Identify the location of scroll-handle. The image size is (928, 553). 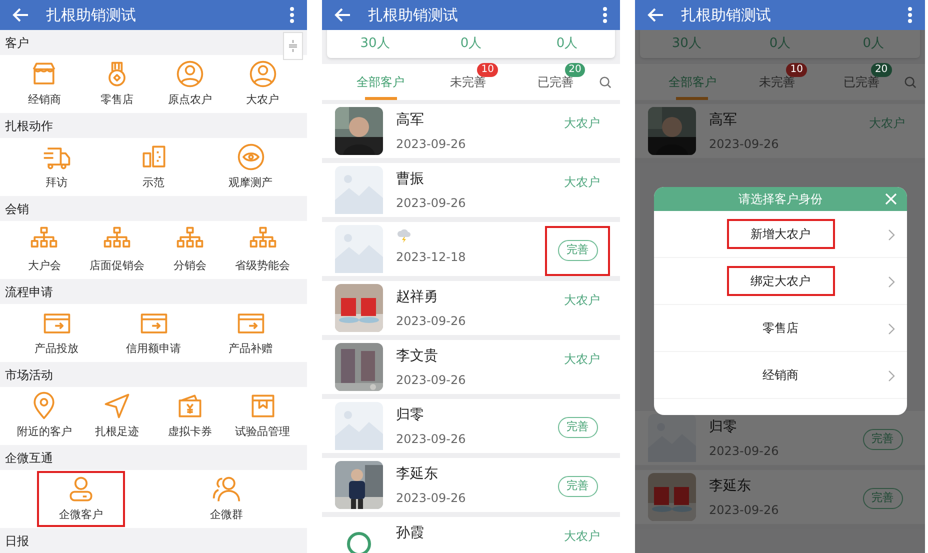
(293, 46).